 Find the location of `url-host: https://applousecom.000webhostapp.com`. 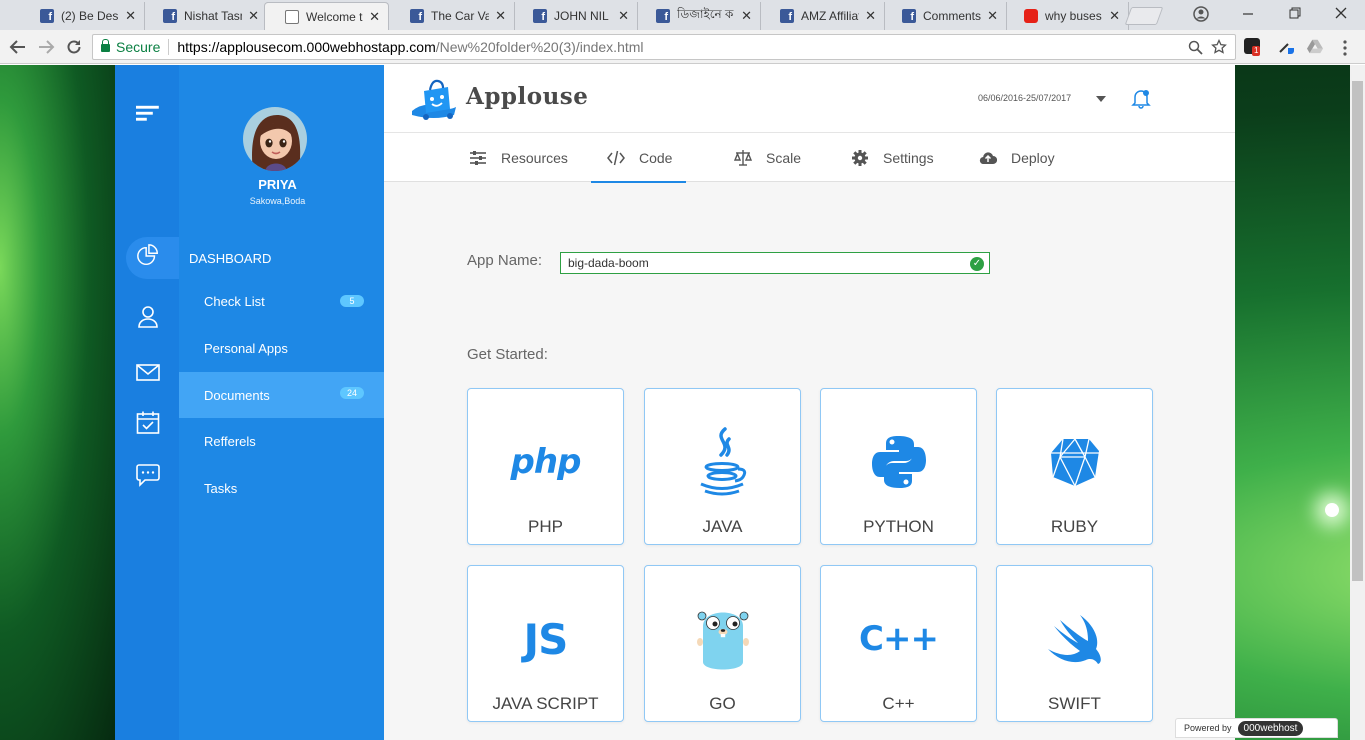

url-host: https://applousecom.000webhostapp.com is located at coordinates (306, 47).